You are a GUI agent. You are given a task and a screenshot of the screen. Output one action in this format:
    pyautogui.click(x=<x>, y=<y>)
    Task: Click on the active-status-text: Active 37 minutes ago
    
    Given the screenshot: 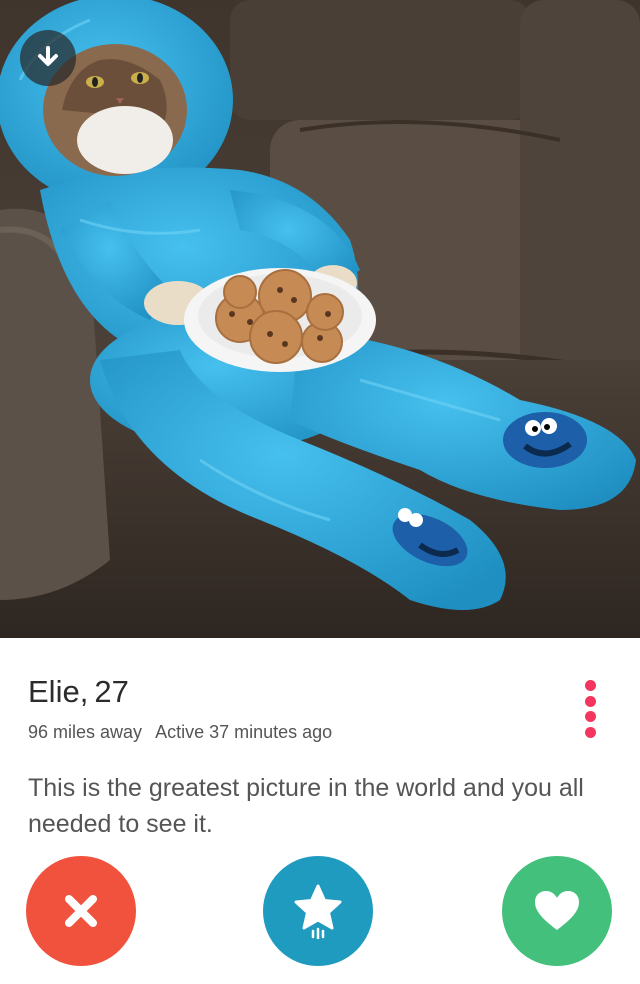 What is the action you would take?
    pyautogui.click(x=244, y=732)
    